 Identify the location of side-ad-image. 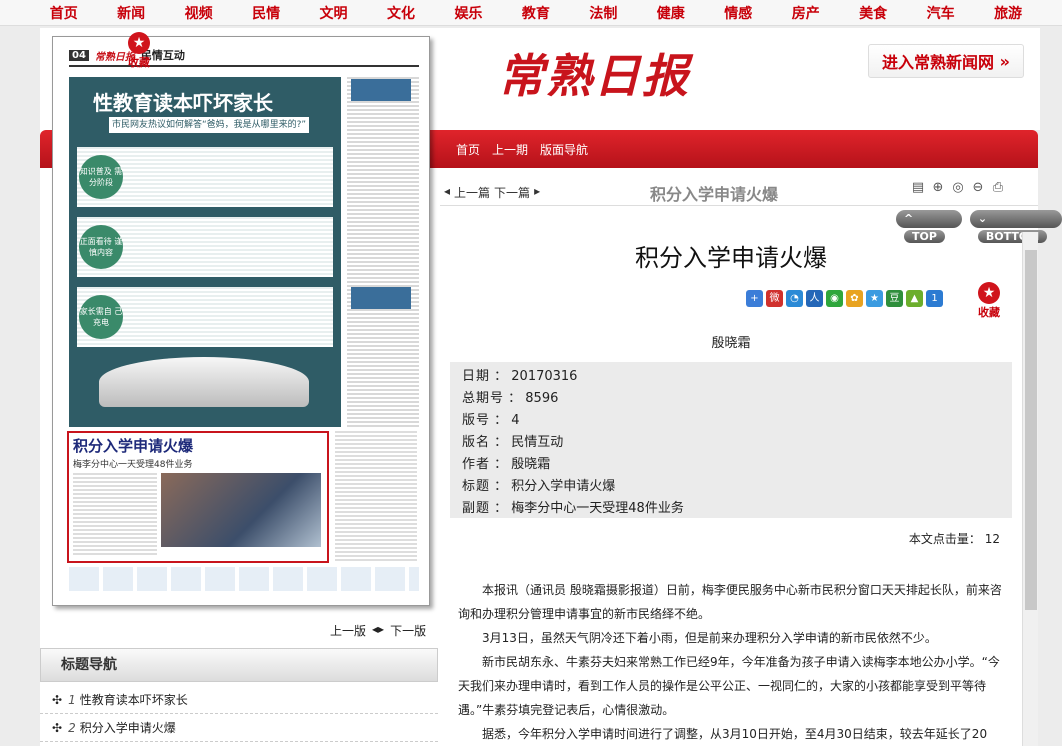
(381, 90).